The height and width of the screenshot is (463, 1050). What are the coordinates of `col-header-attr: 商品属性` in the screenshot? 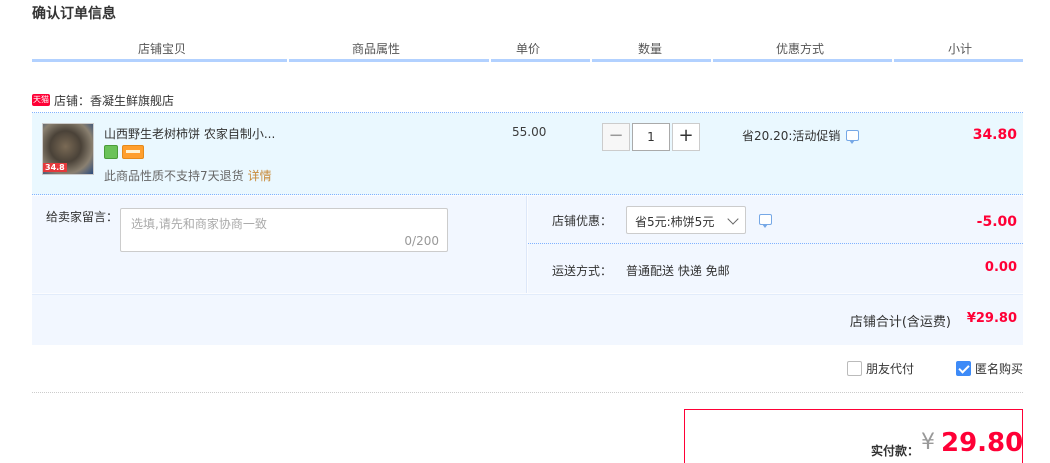 It's located at (375, 49).